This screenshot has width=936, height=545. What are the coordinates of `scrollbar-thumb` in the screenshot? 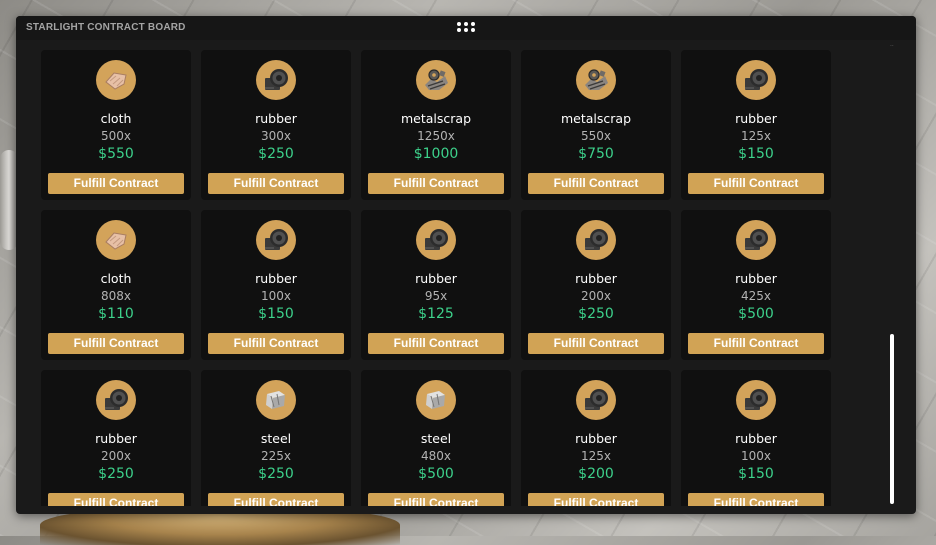 It's located at (892, 419).